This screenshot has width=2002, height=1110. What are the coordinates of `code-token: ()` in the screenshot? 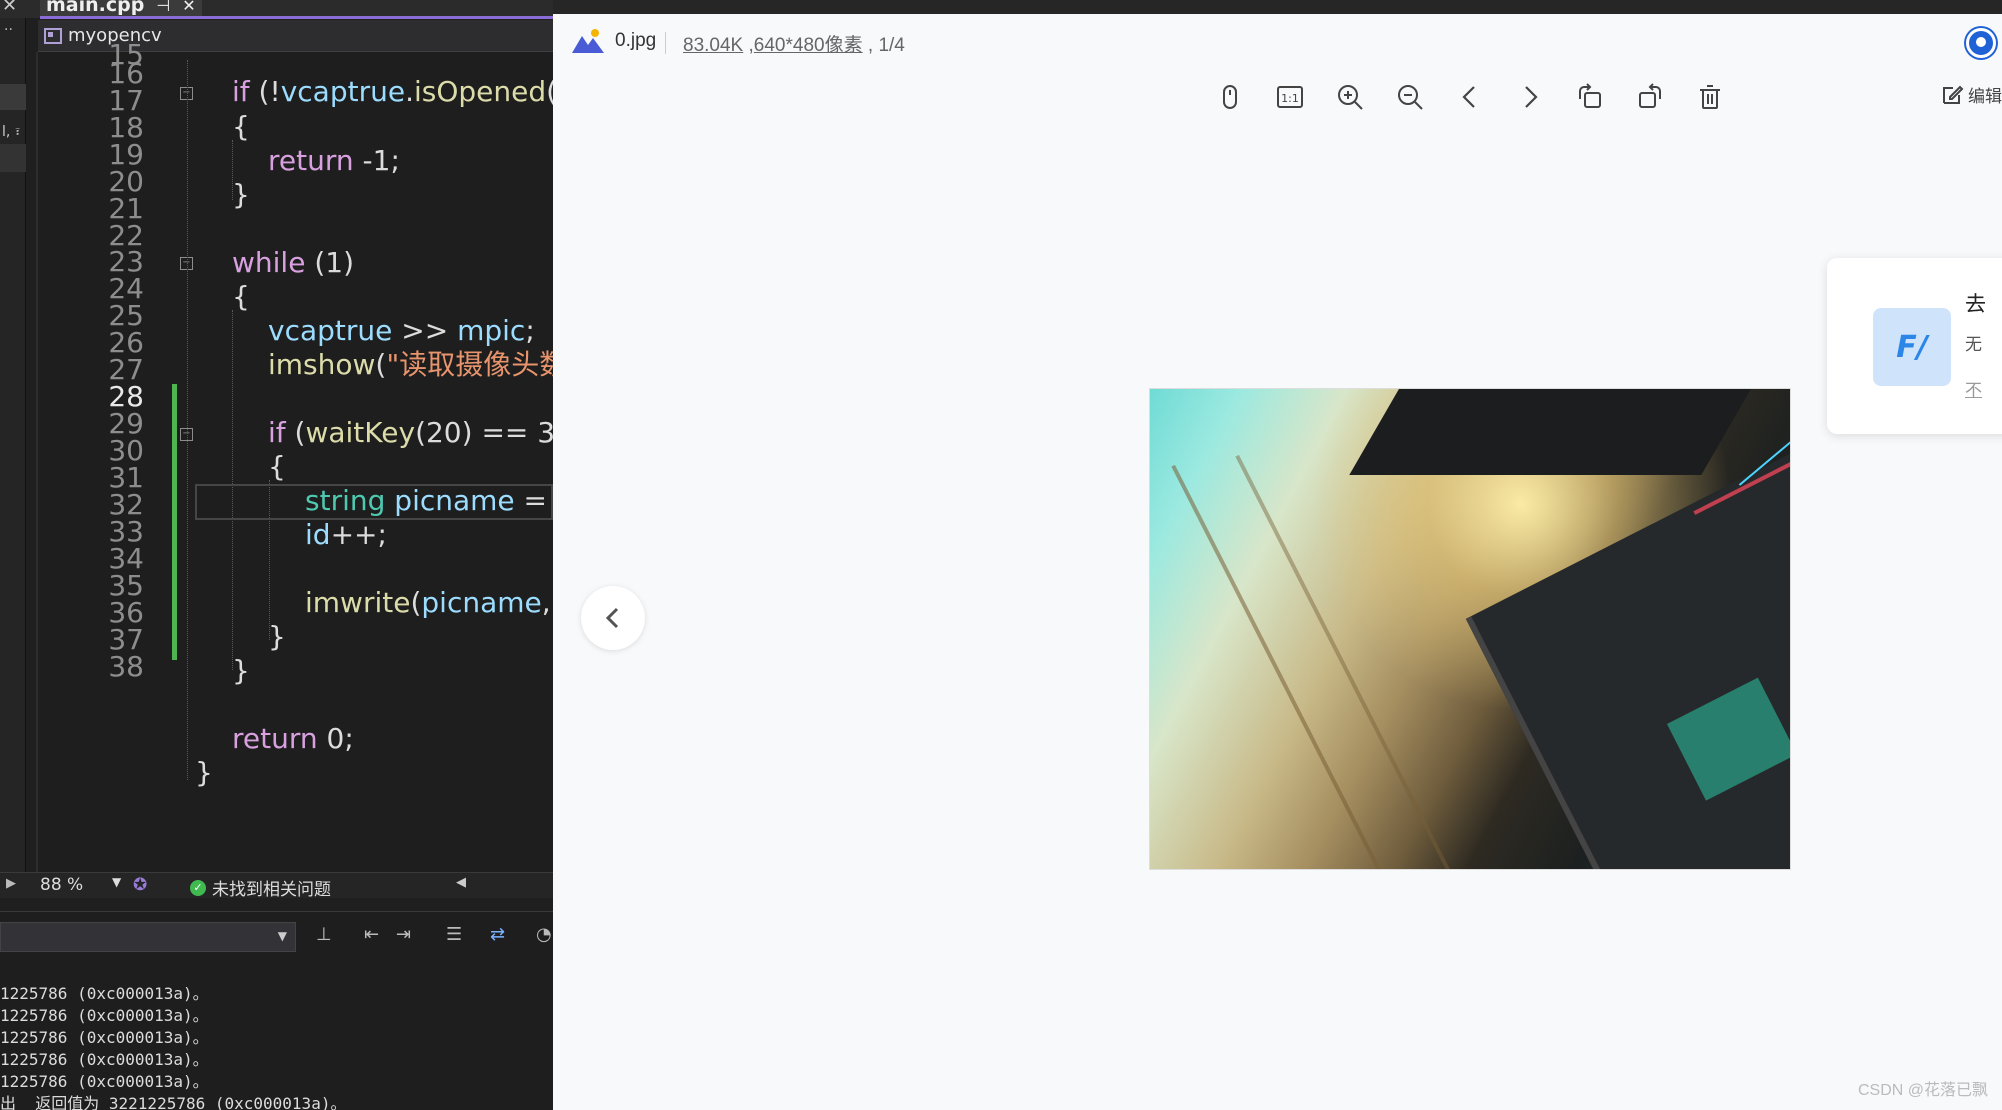 It's located at (549, 91).